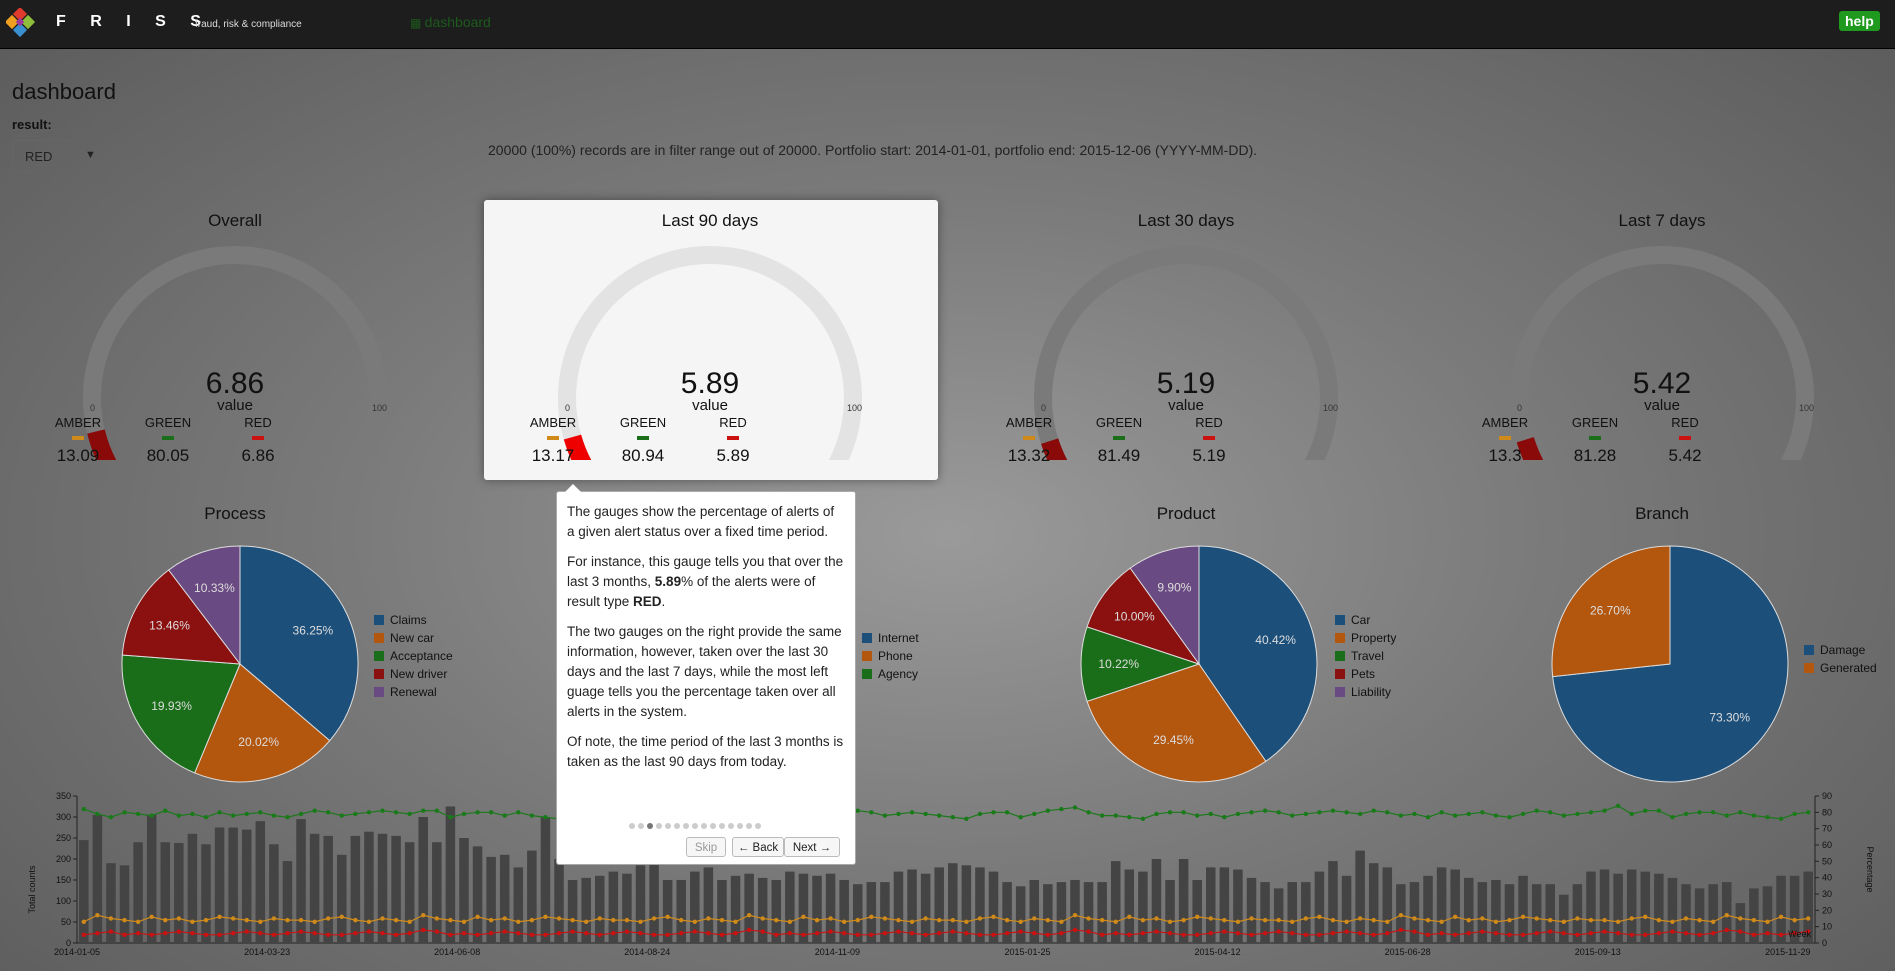 Image resolution: width=1895 pixels, height=971 pixels. I want to click on result-select: RED ▼, so click(61, 156).